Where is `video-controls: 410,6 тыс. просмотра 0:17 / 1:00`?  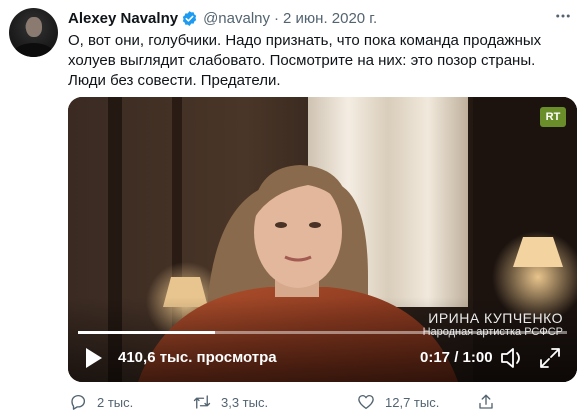 video-controls: 410,6 тыс. просмотра 0:17 / 1:00 is located at coordinates (322, 358).